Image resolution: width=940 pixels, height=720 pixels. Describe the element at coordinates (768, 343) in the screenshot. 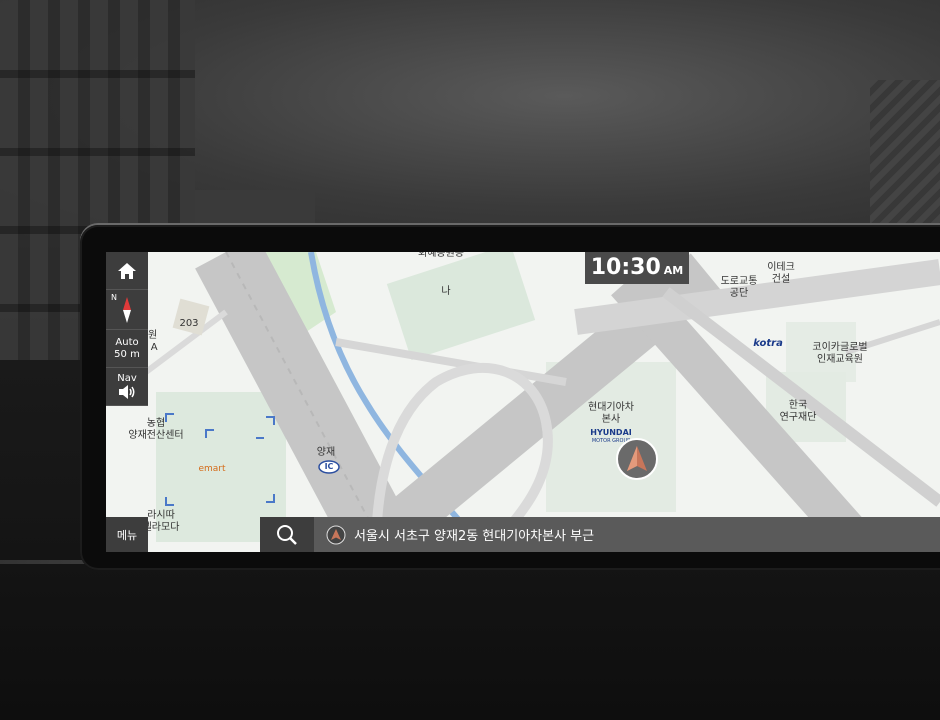

I see `map-label-kotra: kotra` at that location.